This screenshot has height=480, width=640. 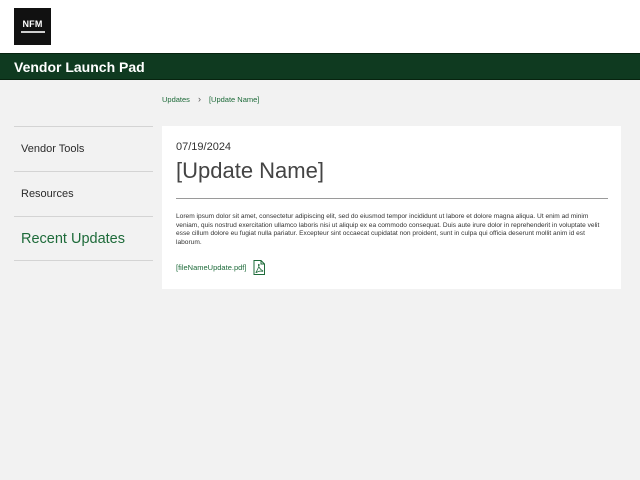 What do you see at coordinates (83, 238) in the screenshot?
I see `sidebar-item-recent-updates: Recent Updates` at bounding box center [83, 238].